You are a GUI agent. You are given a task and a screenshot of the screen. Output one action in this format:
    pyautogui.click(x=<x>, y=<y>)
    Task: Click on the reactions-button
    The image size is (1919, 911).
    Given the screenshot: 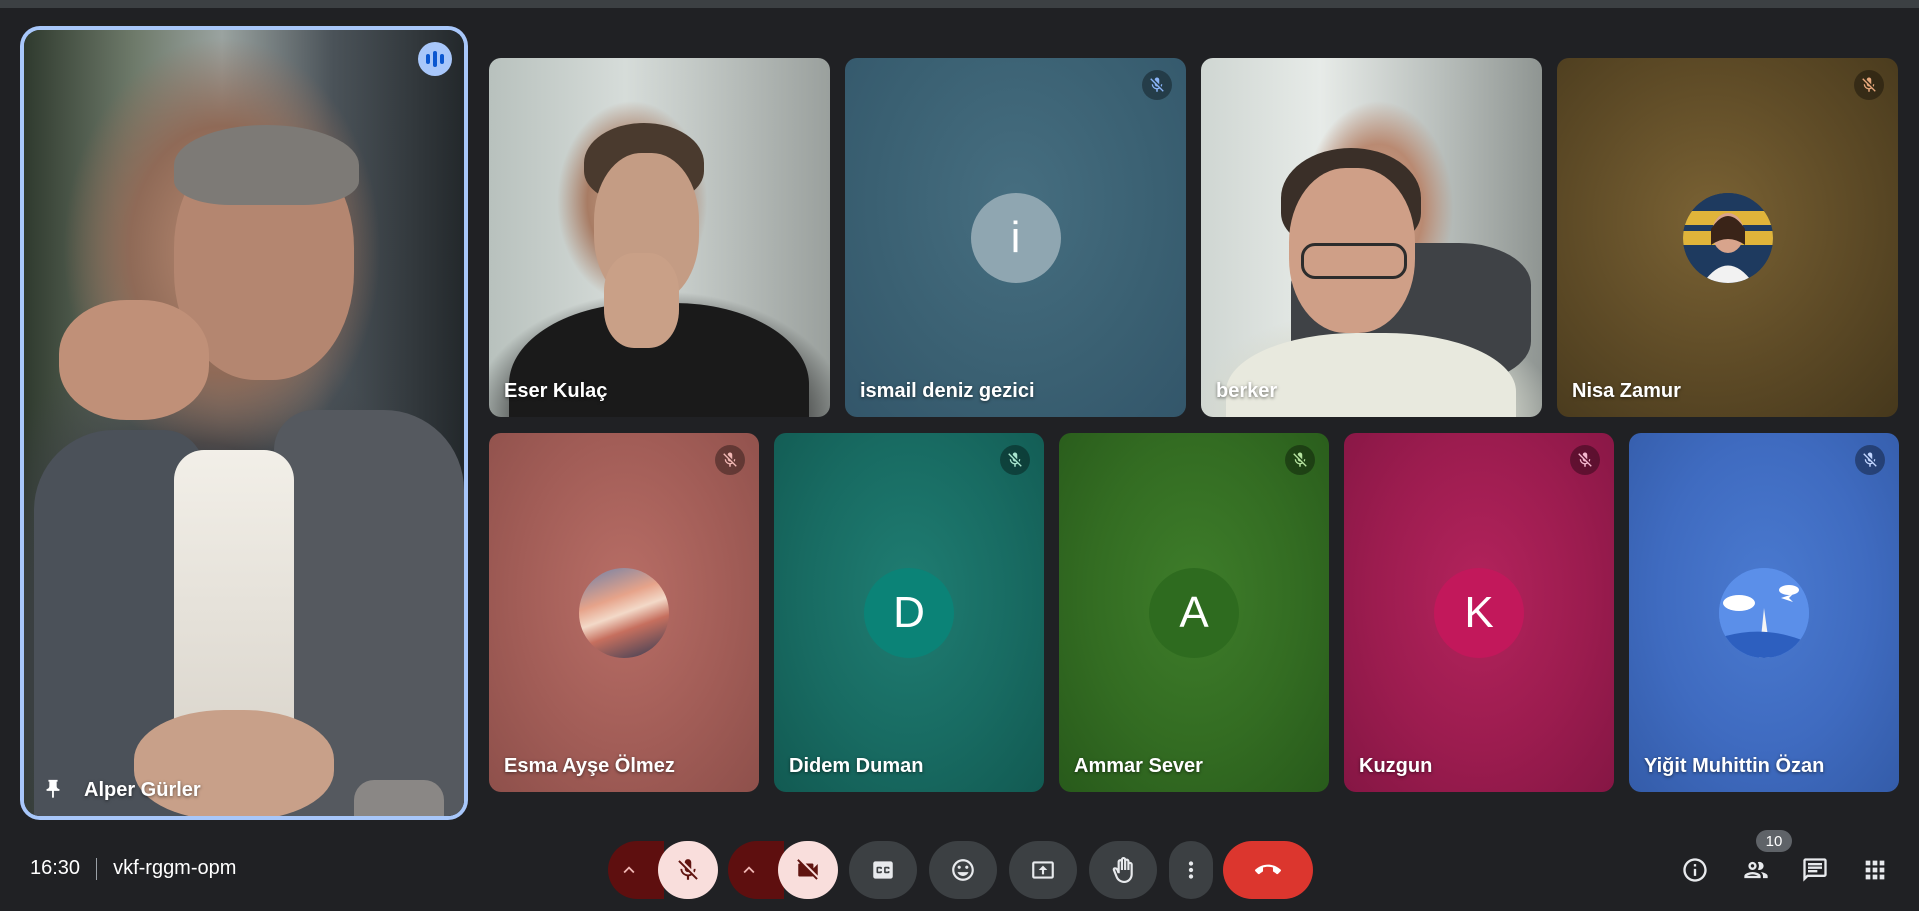 What is the action you would take?
    pyautogui.click(x=963, y=870)
    